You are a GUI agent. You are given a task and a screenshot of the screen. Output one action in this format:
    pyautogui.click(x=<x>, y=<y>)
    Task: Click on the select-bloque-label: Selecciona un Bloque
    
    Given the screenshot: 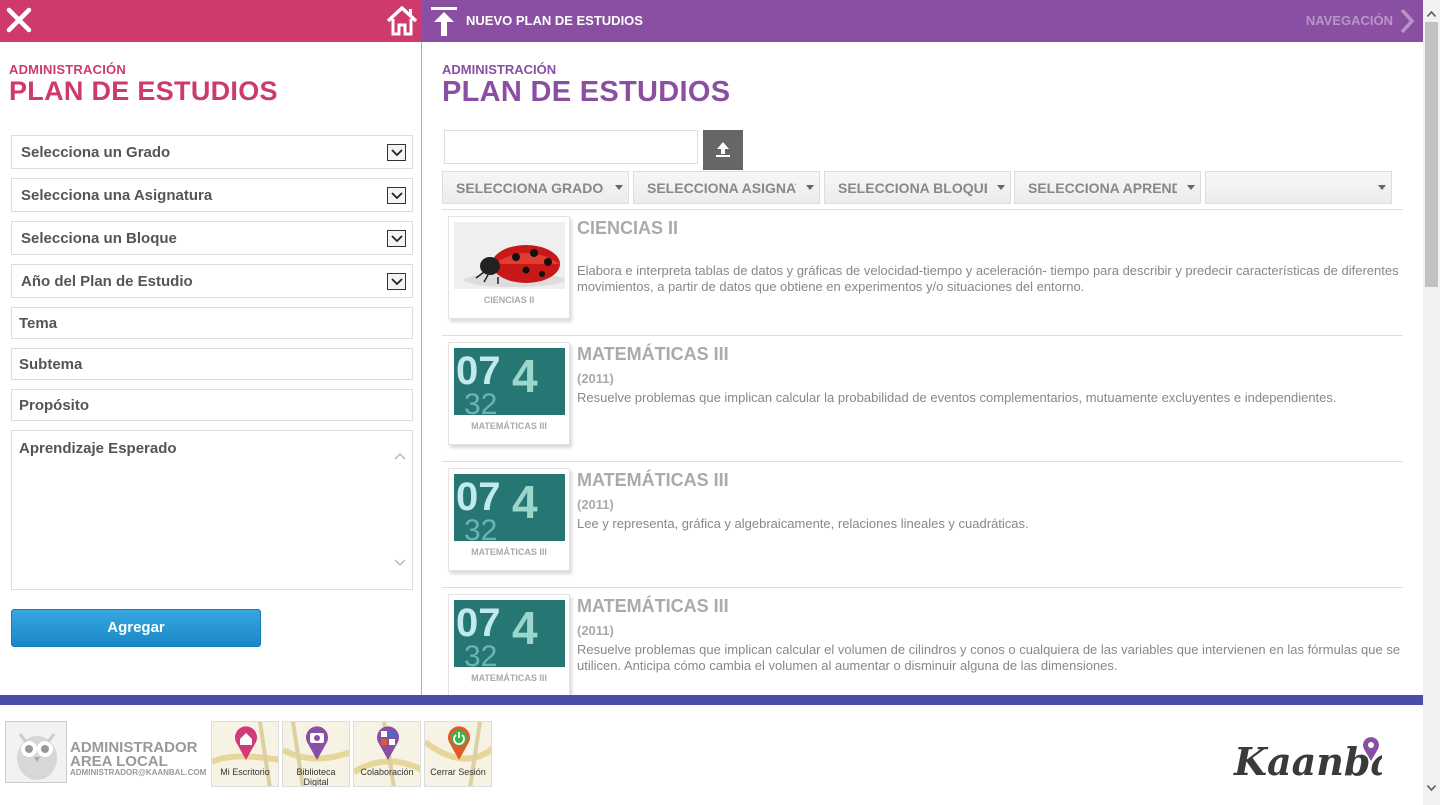 What is the action you would take?
    pyautogui.click(x=99, y=238)
    